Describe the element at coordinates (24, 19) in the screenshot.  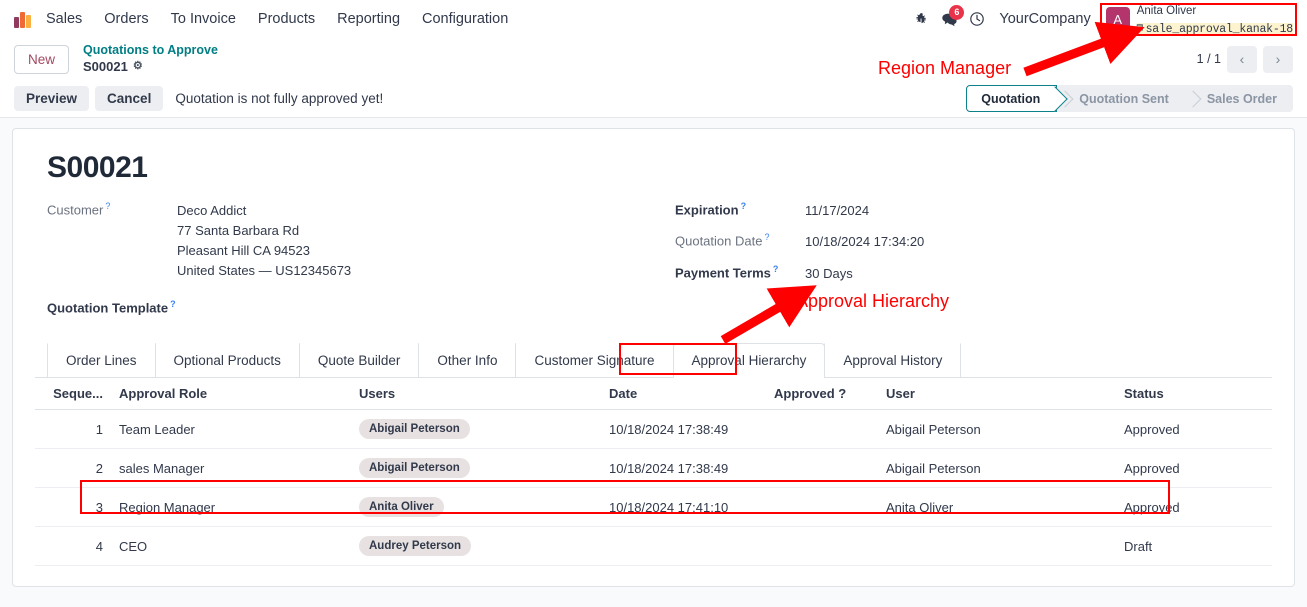
I see `odoo-sales-logo-icon` at that location.